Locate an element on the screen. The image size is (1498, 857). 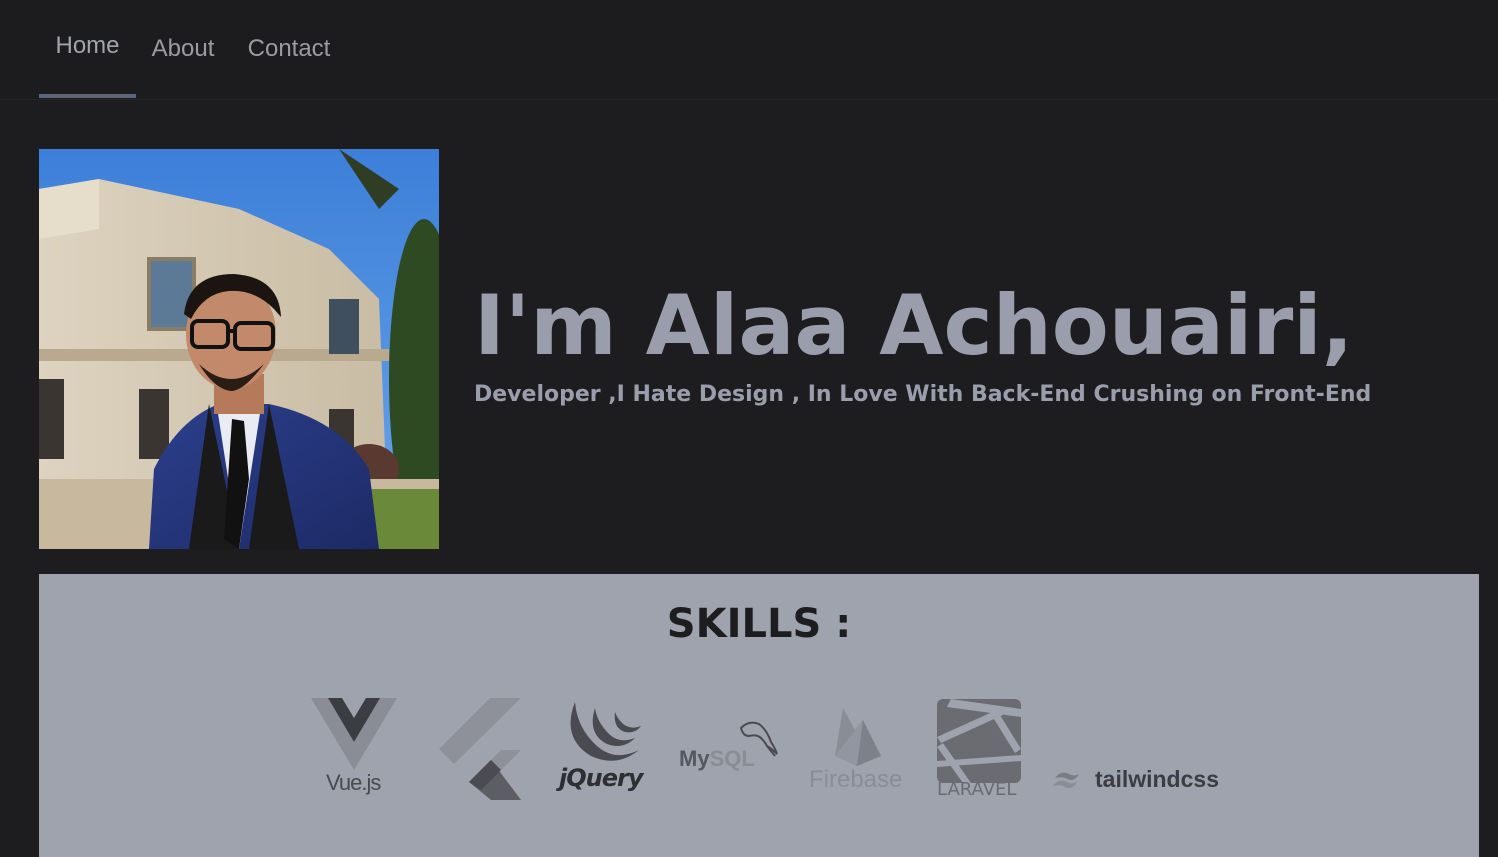
mysql-label: MySQL is located at coordinates (717, 759).